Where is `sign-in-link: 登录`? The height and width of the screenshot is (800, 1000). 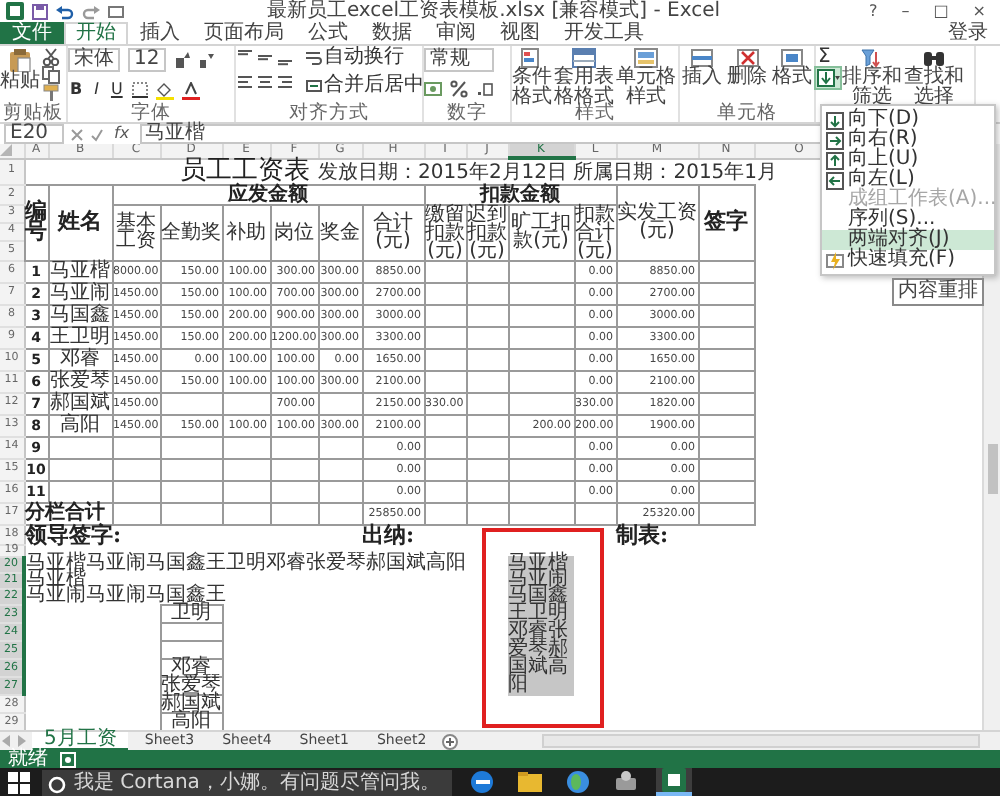 sign-in-link: 登录 is located at coordinates (974, 34).